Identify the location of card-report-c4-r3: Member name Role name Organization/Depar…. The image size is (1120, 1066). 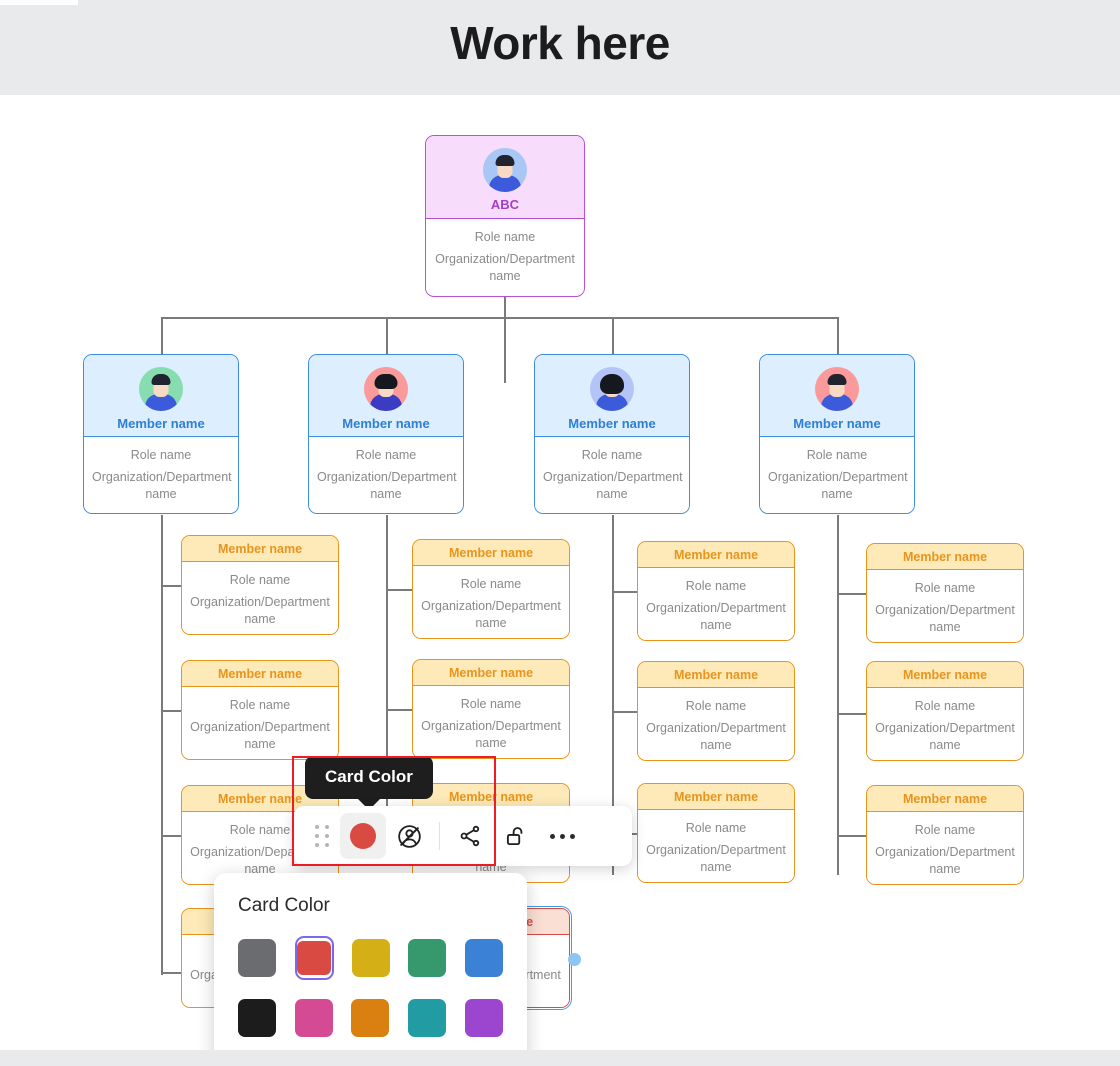
(945, 835).